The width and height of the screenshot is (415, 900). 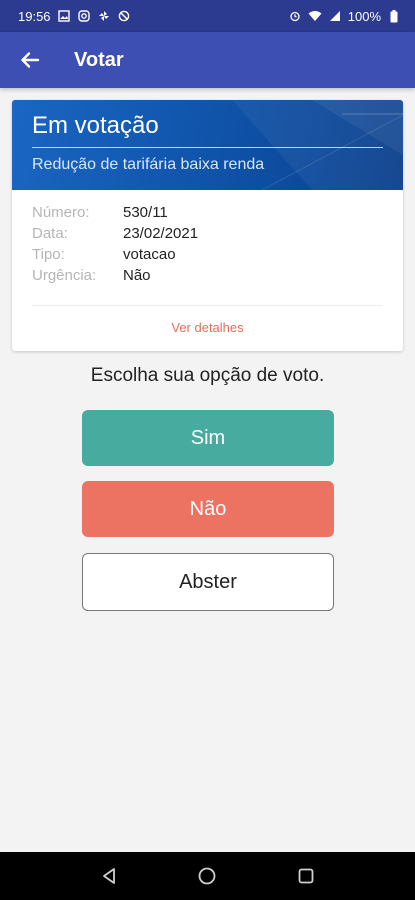 What do you see at coordinates (207, 60) in the screenshot?
I see `app-bar: Votar` at bounding box center [207, 60].